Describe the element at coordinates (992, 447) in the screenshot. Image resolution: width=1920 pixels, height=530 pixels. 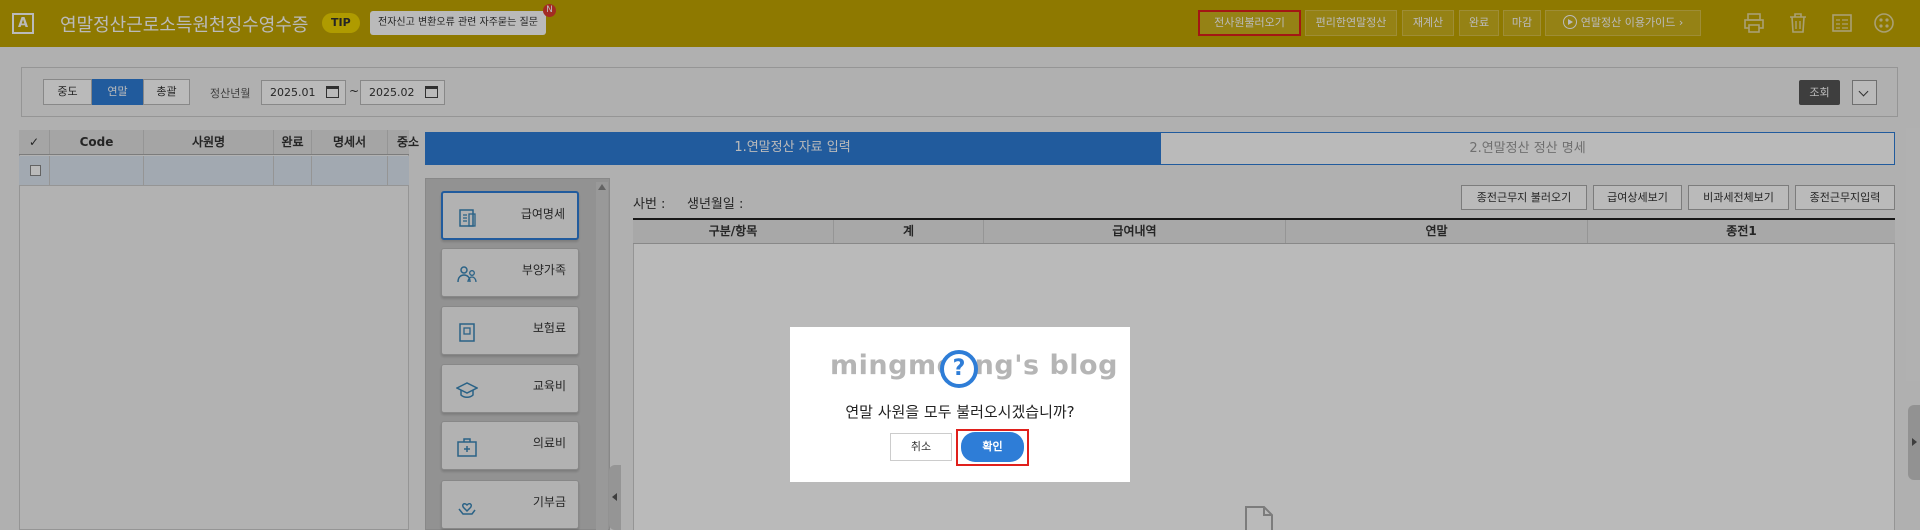
I see `confirm-button: 확인` at that location.